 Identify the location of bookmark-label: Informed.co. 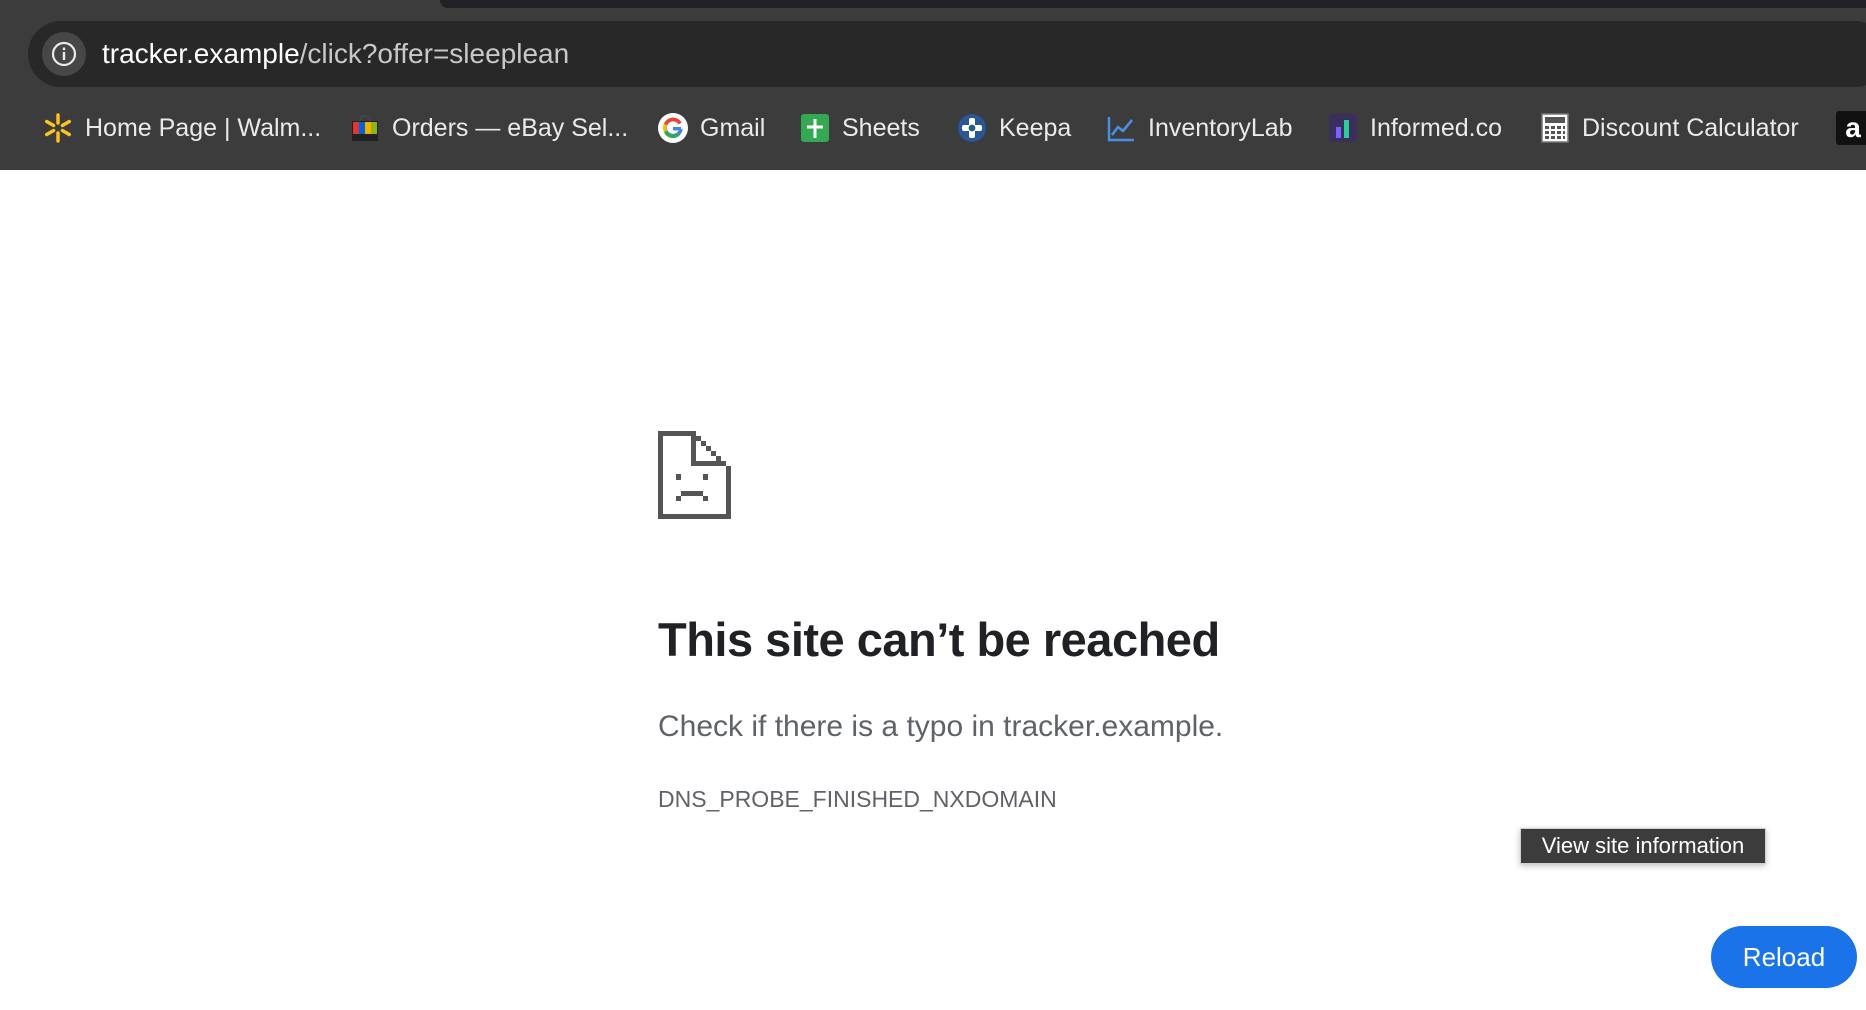
(1436, 127).